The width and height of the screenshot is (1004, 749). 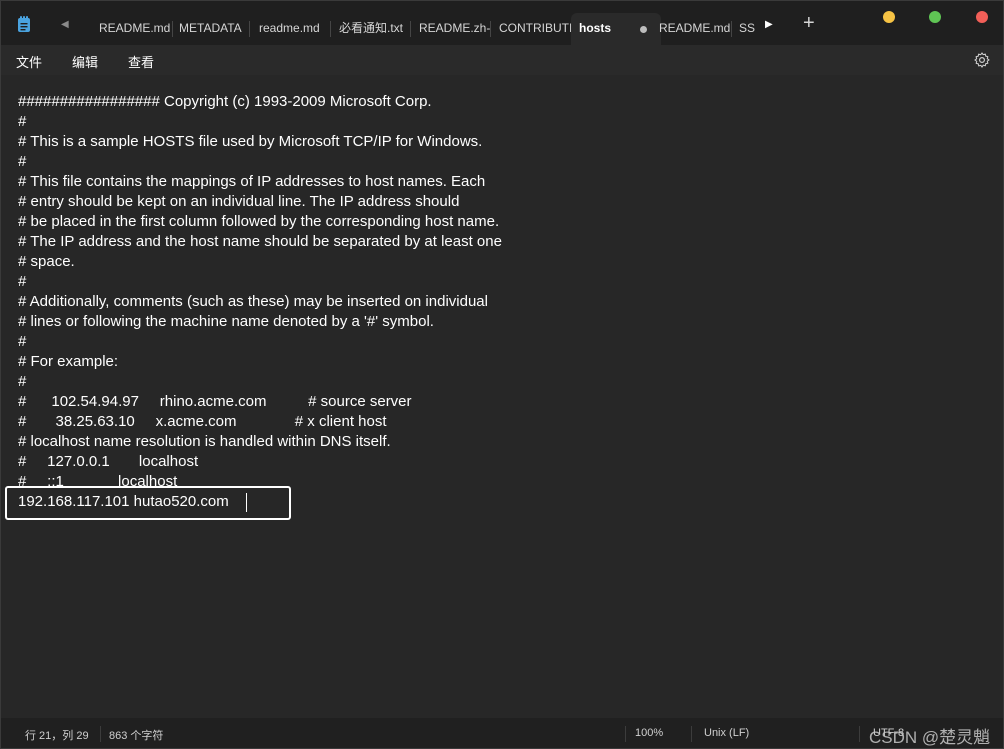 I want to click on close-button, so click(x=982, y=17).